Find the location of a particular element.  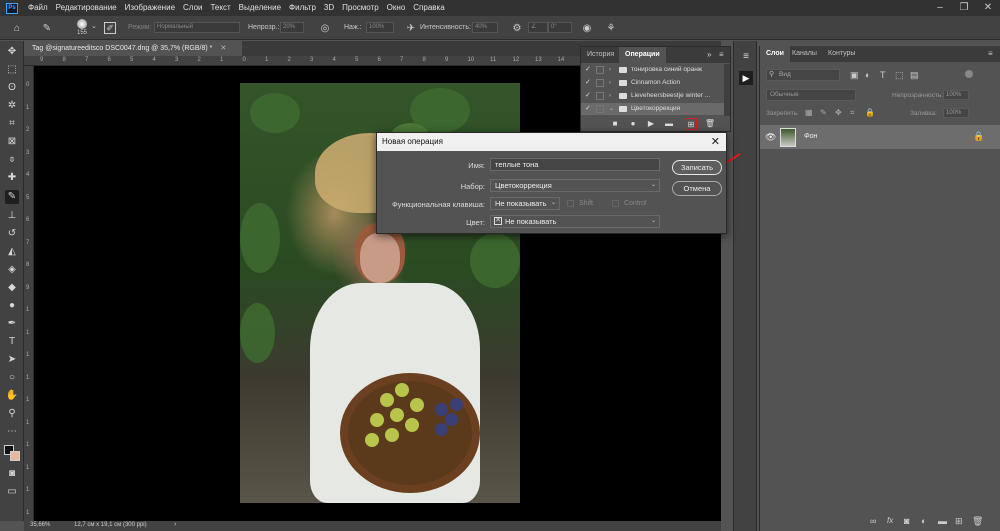

frame-tool-icon: ⊠ is located at coordinates (12, 142).